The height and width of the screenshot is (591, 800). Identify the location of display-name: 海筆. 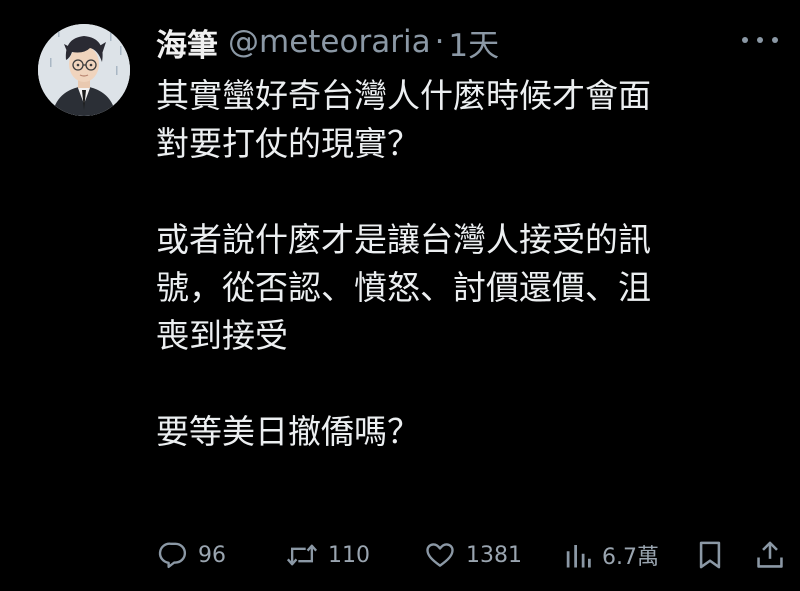
(187, 42).